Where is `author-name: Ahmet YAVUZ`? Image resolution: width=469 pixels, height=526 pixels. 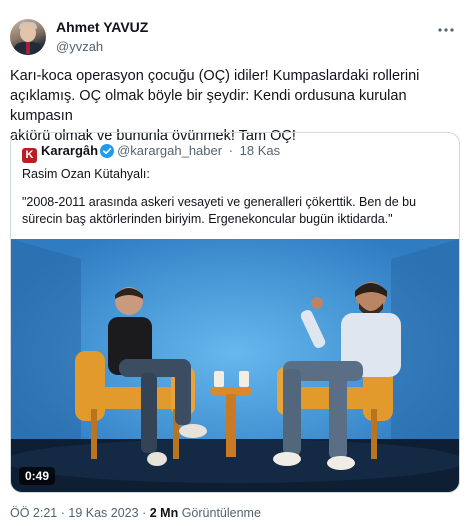 author-name: Ahmet YAVUZ is located at coordinates (102, 27).